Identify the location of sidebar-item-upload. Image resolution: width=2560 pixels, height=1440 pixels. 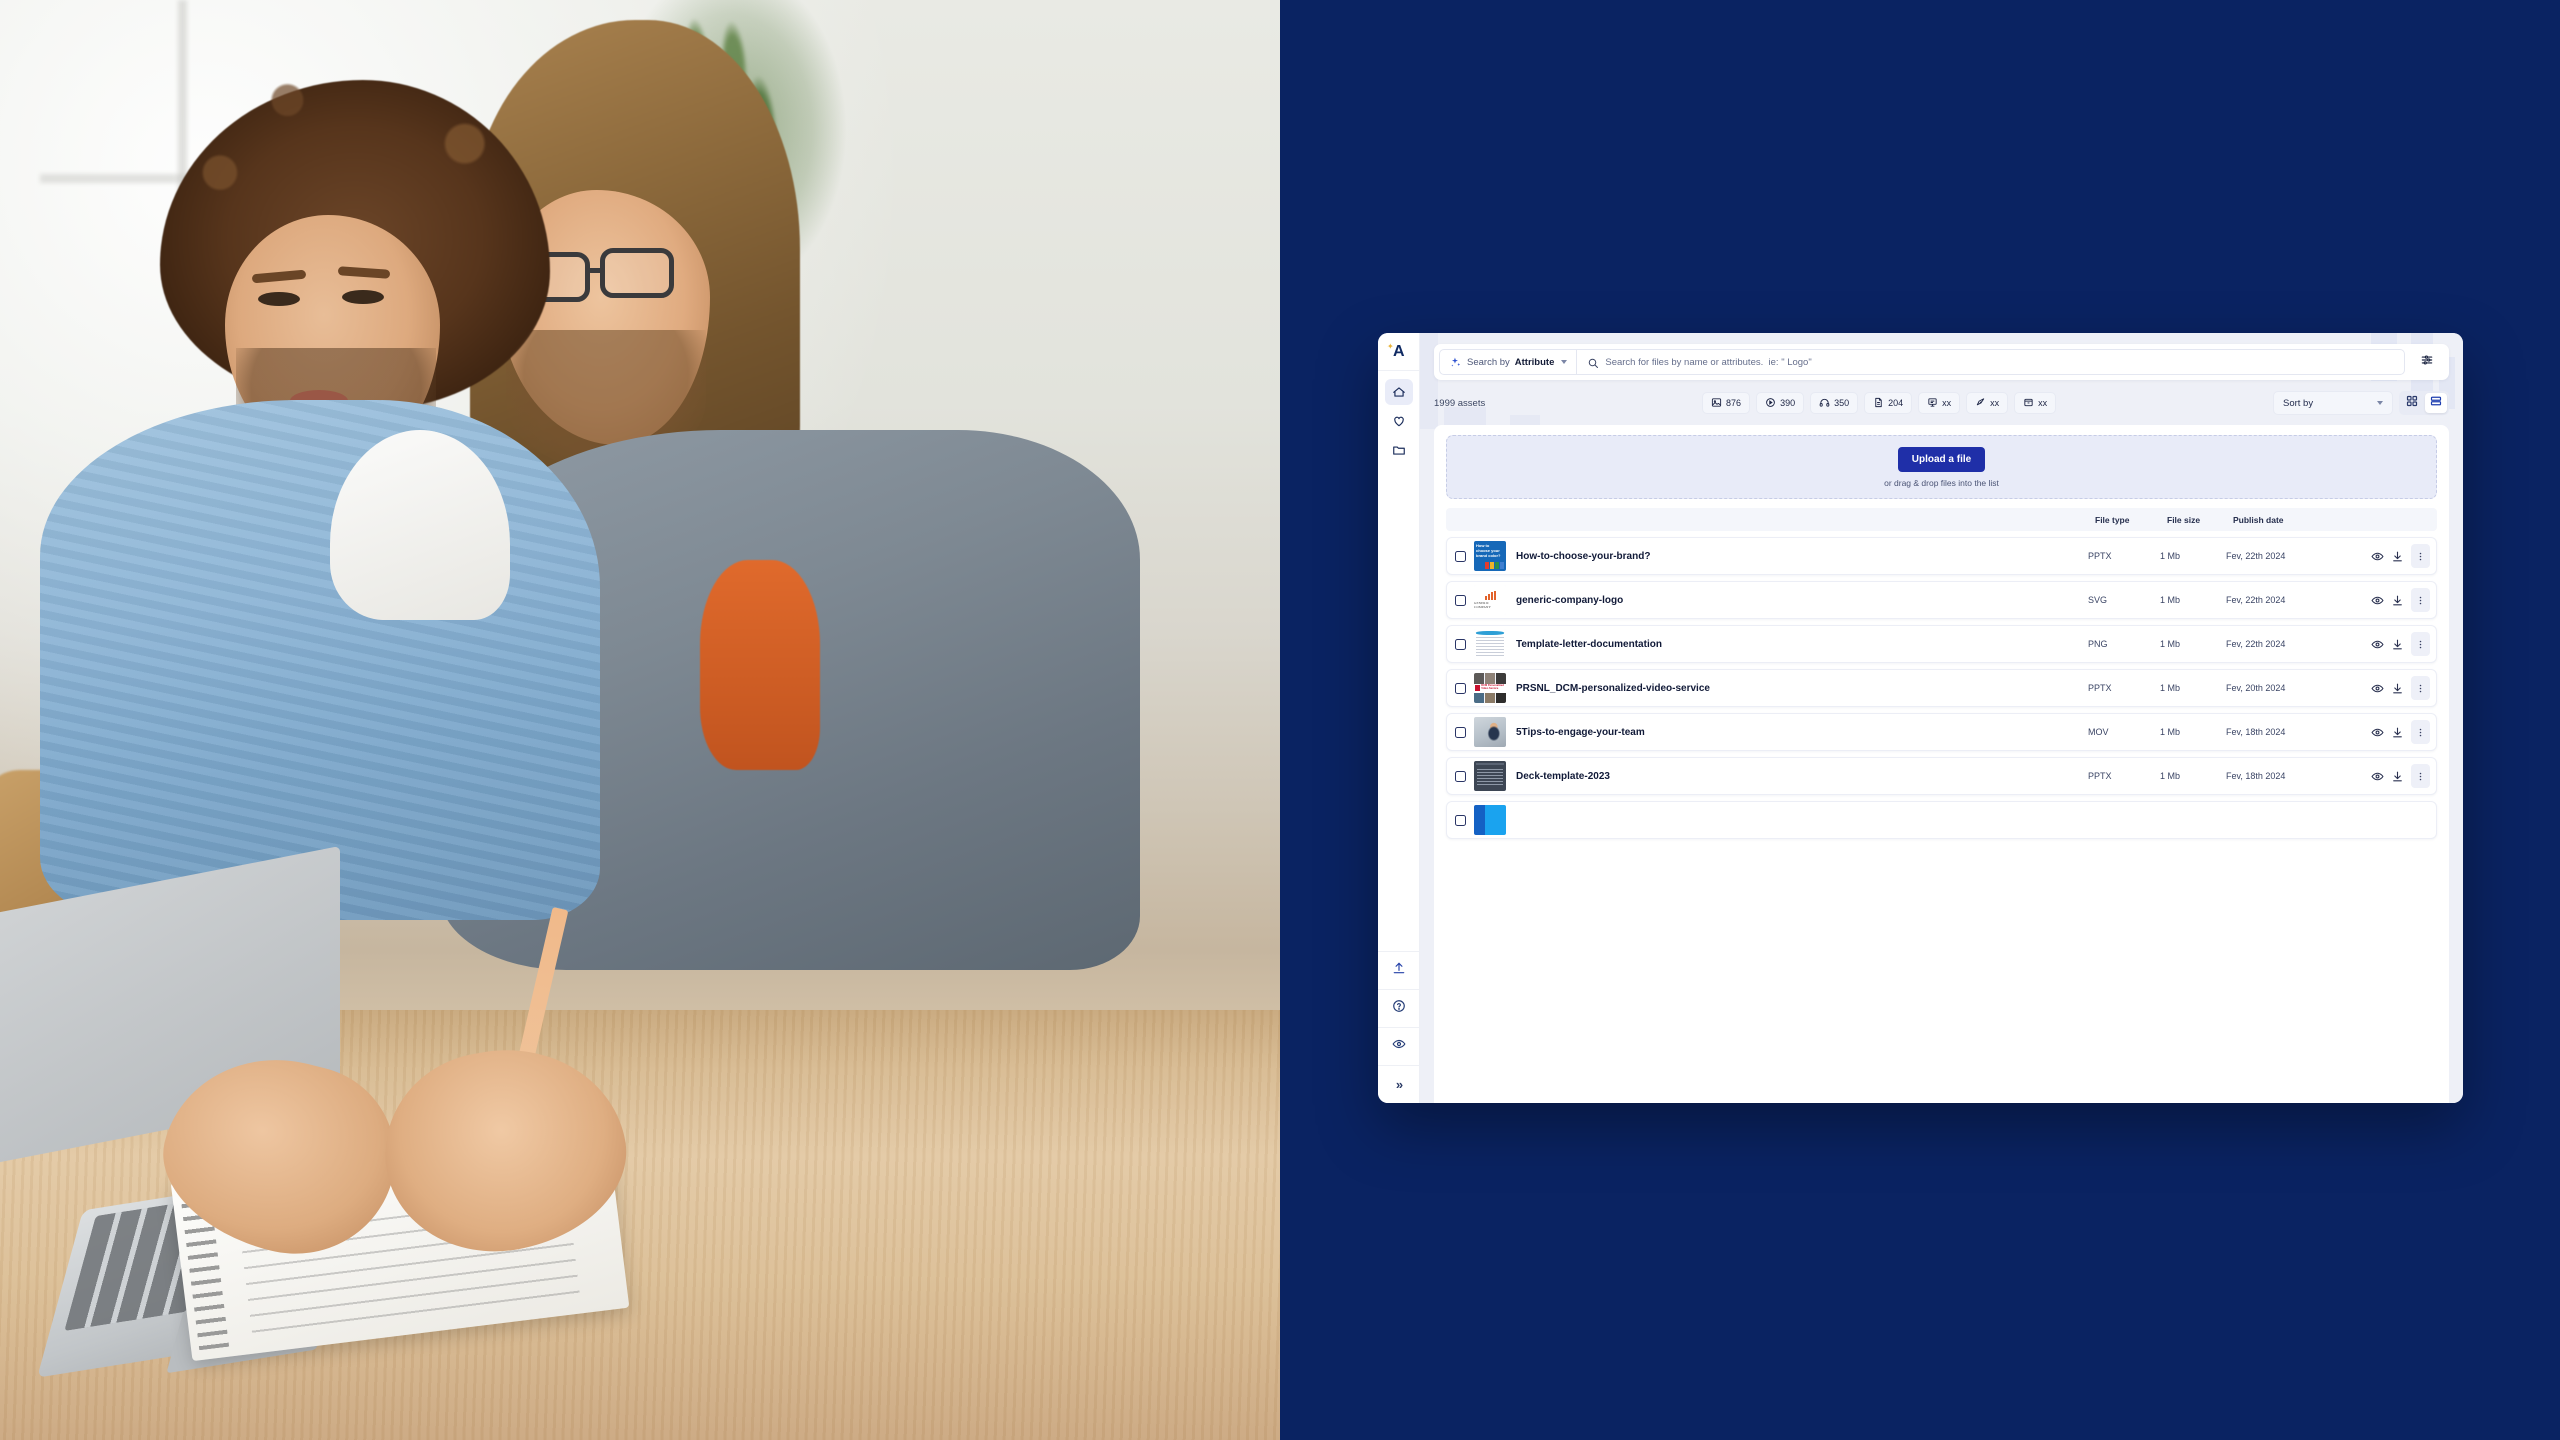
(1398, 970).